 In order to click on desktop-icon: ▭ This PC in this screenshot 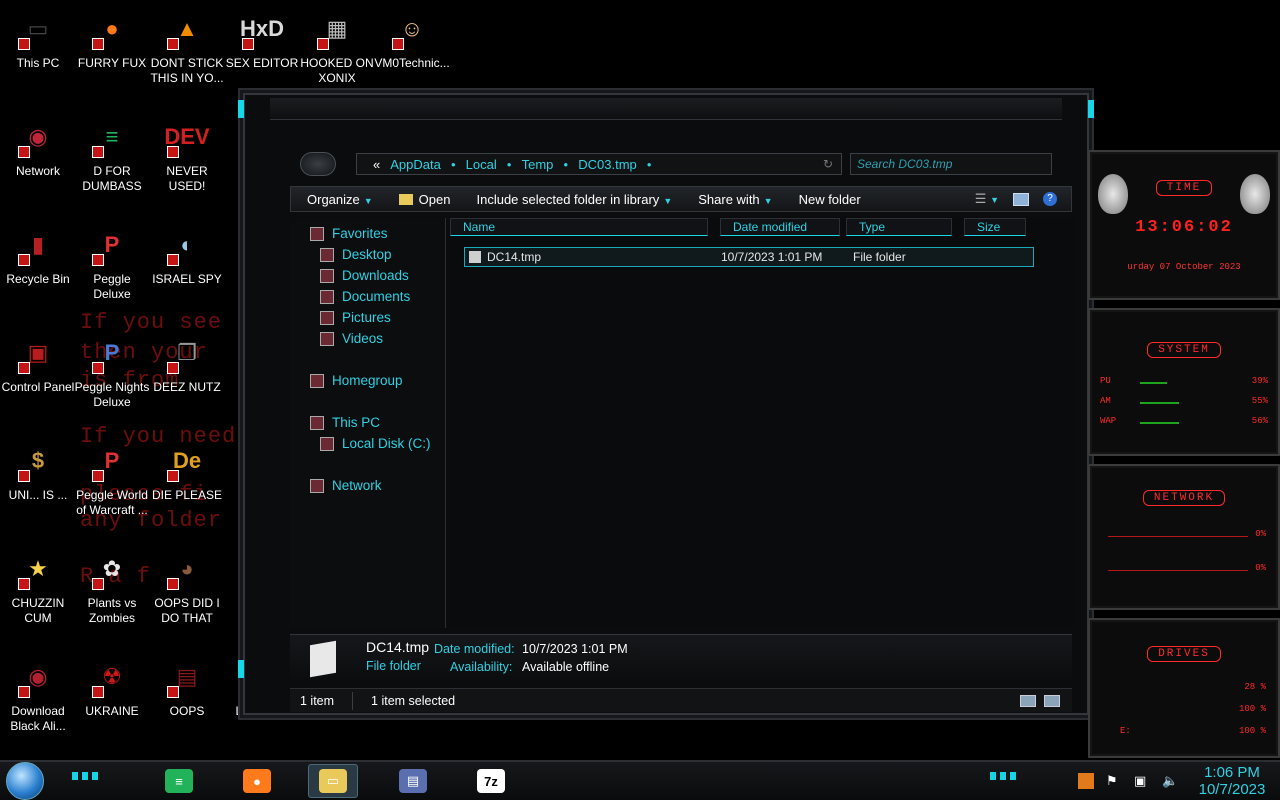, I will do `click(38, 38)`.